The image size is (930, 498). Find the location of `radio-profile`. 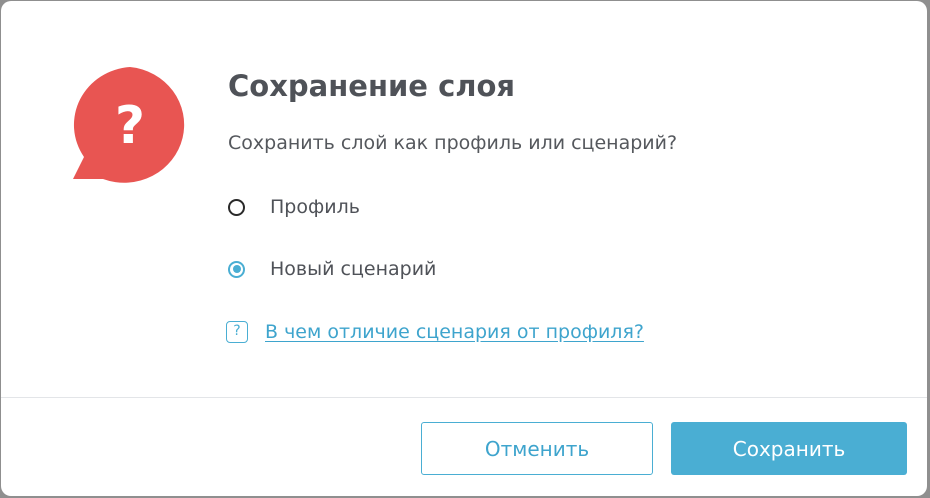

radio-profile is located at coordinates (236, 207).